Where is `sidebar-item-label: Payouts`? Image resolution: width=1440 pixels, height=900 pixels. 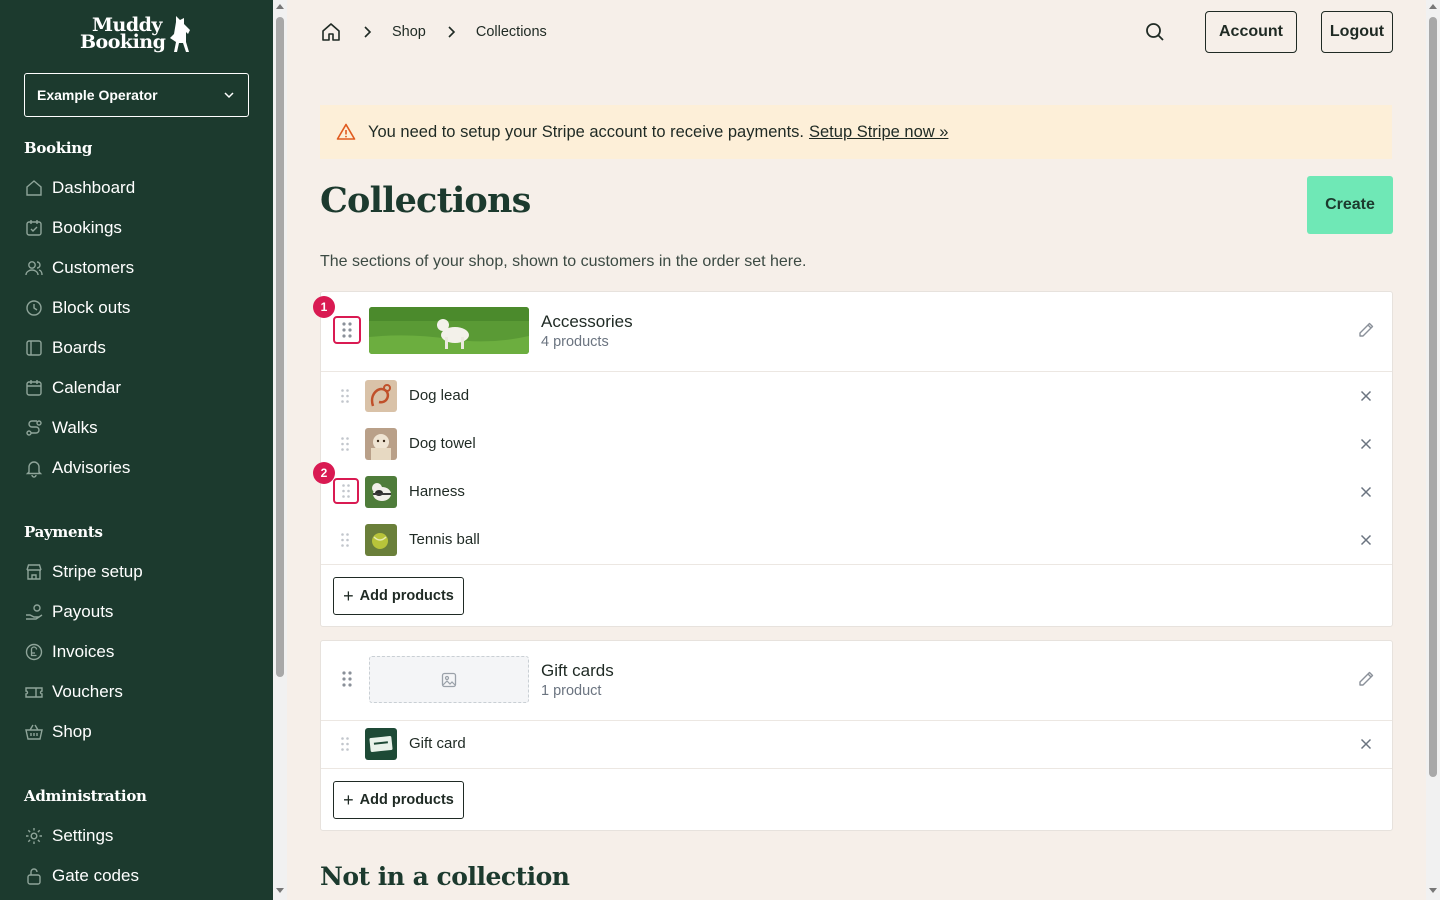
sidebar-item-label: Payouts is located at coordinates (83, 611).